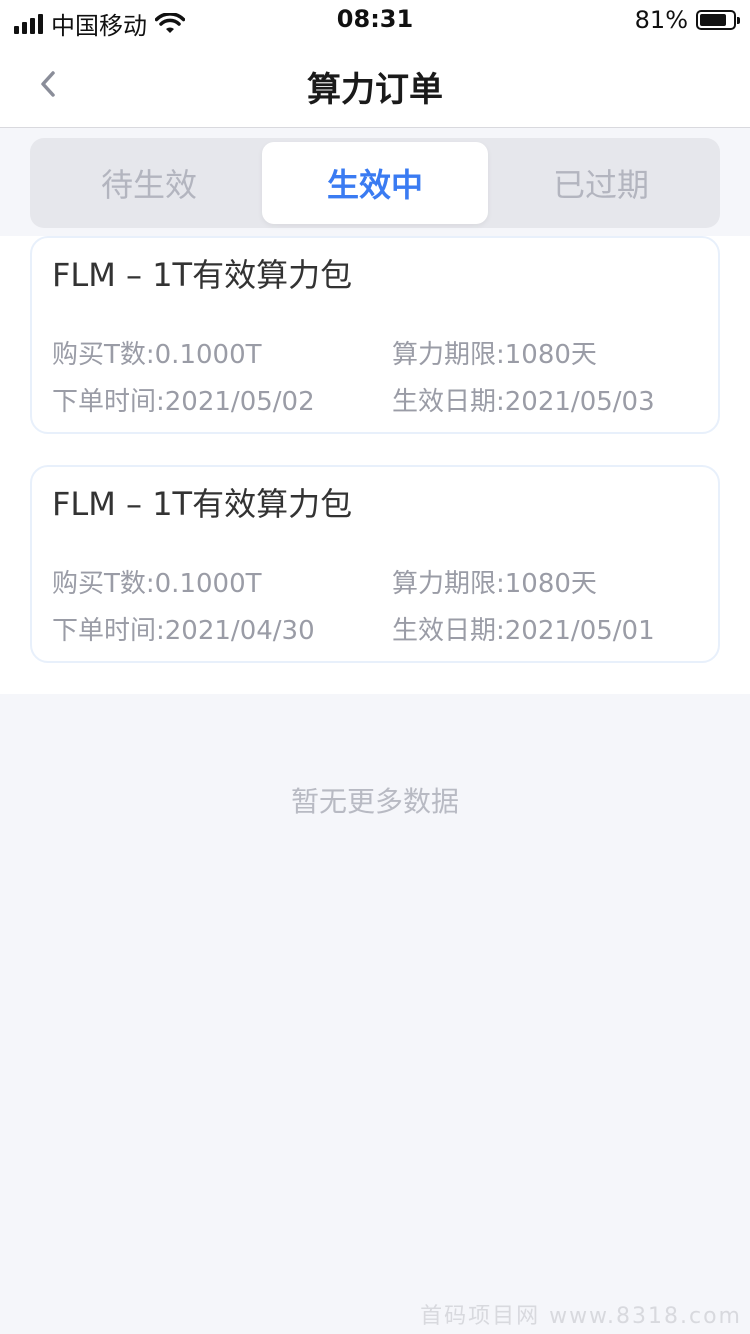  I want to click on tab-active: 生效中, so click(375, 183).